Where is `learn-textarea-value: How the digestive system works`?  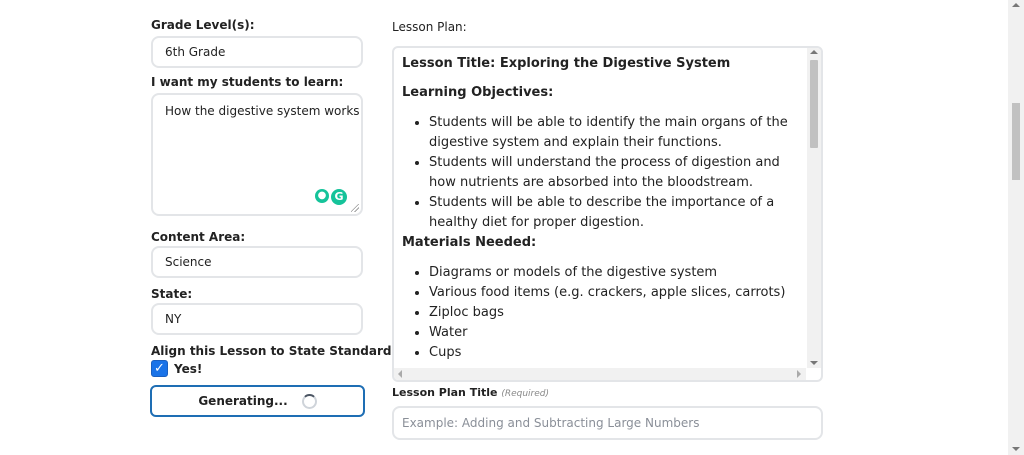
learn-textarea-value: How the digestive system works is located at coordinates (262, 111).